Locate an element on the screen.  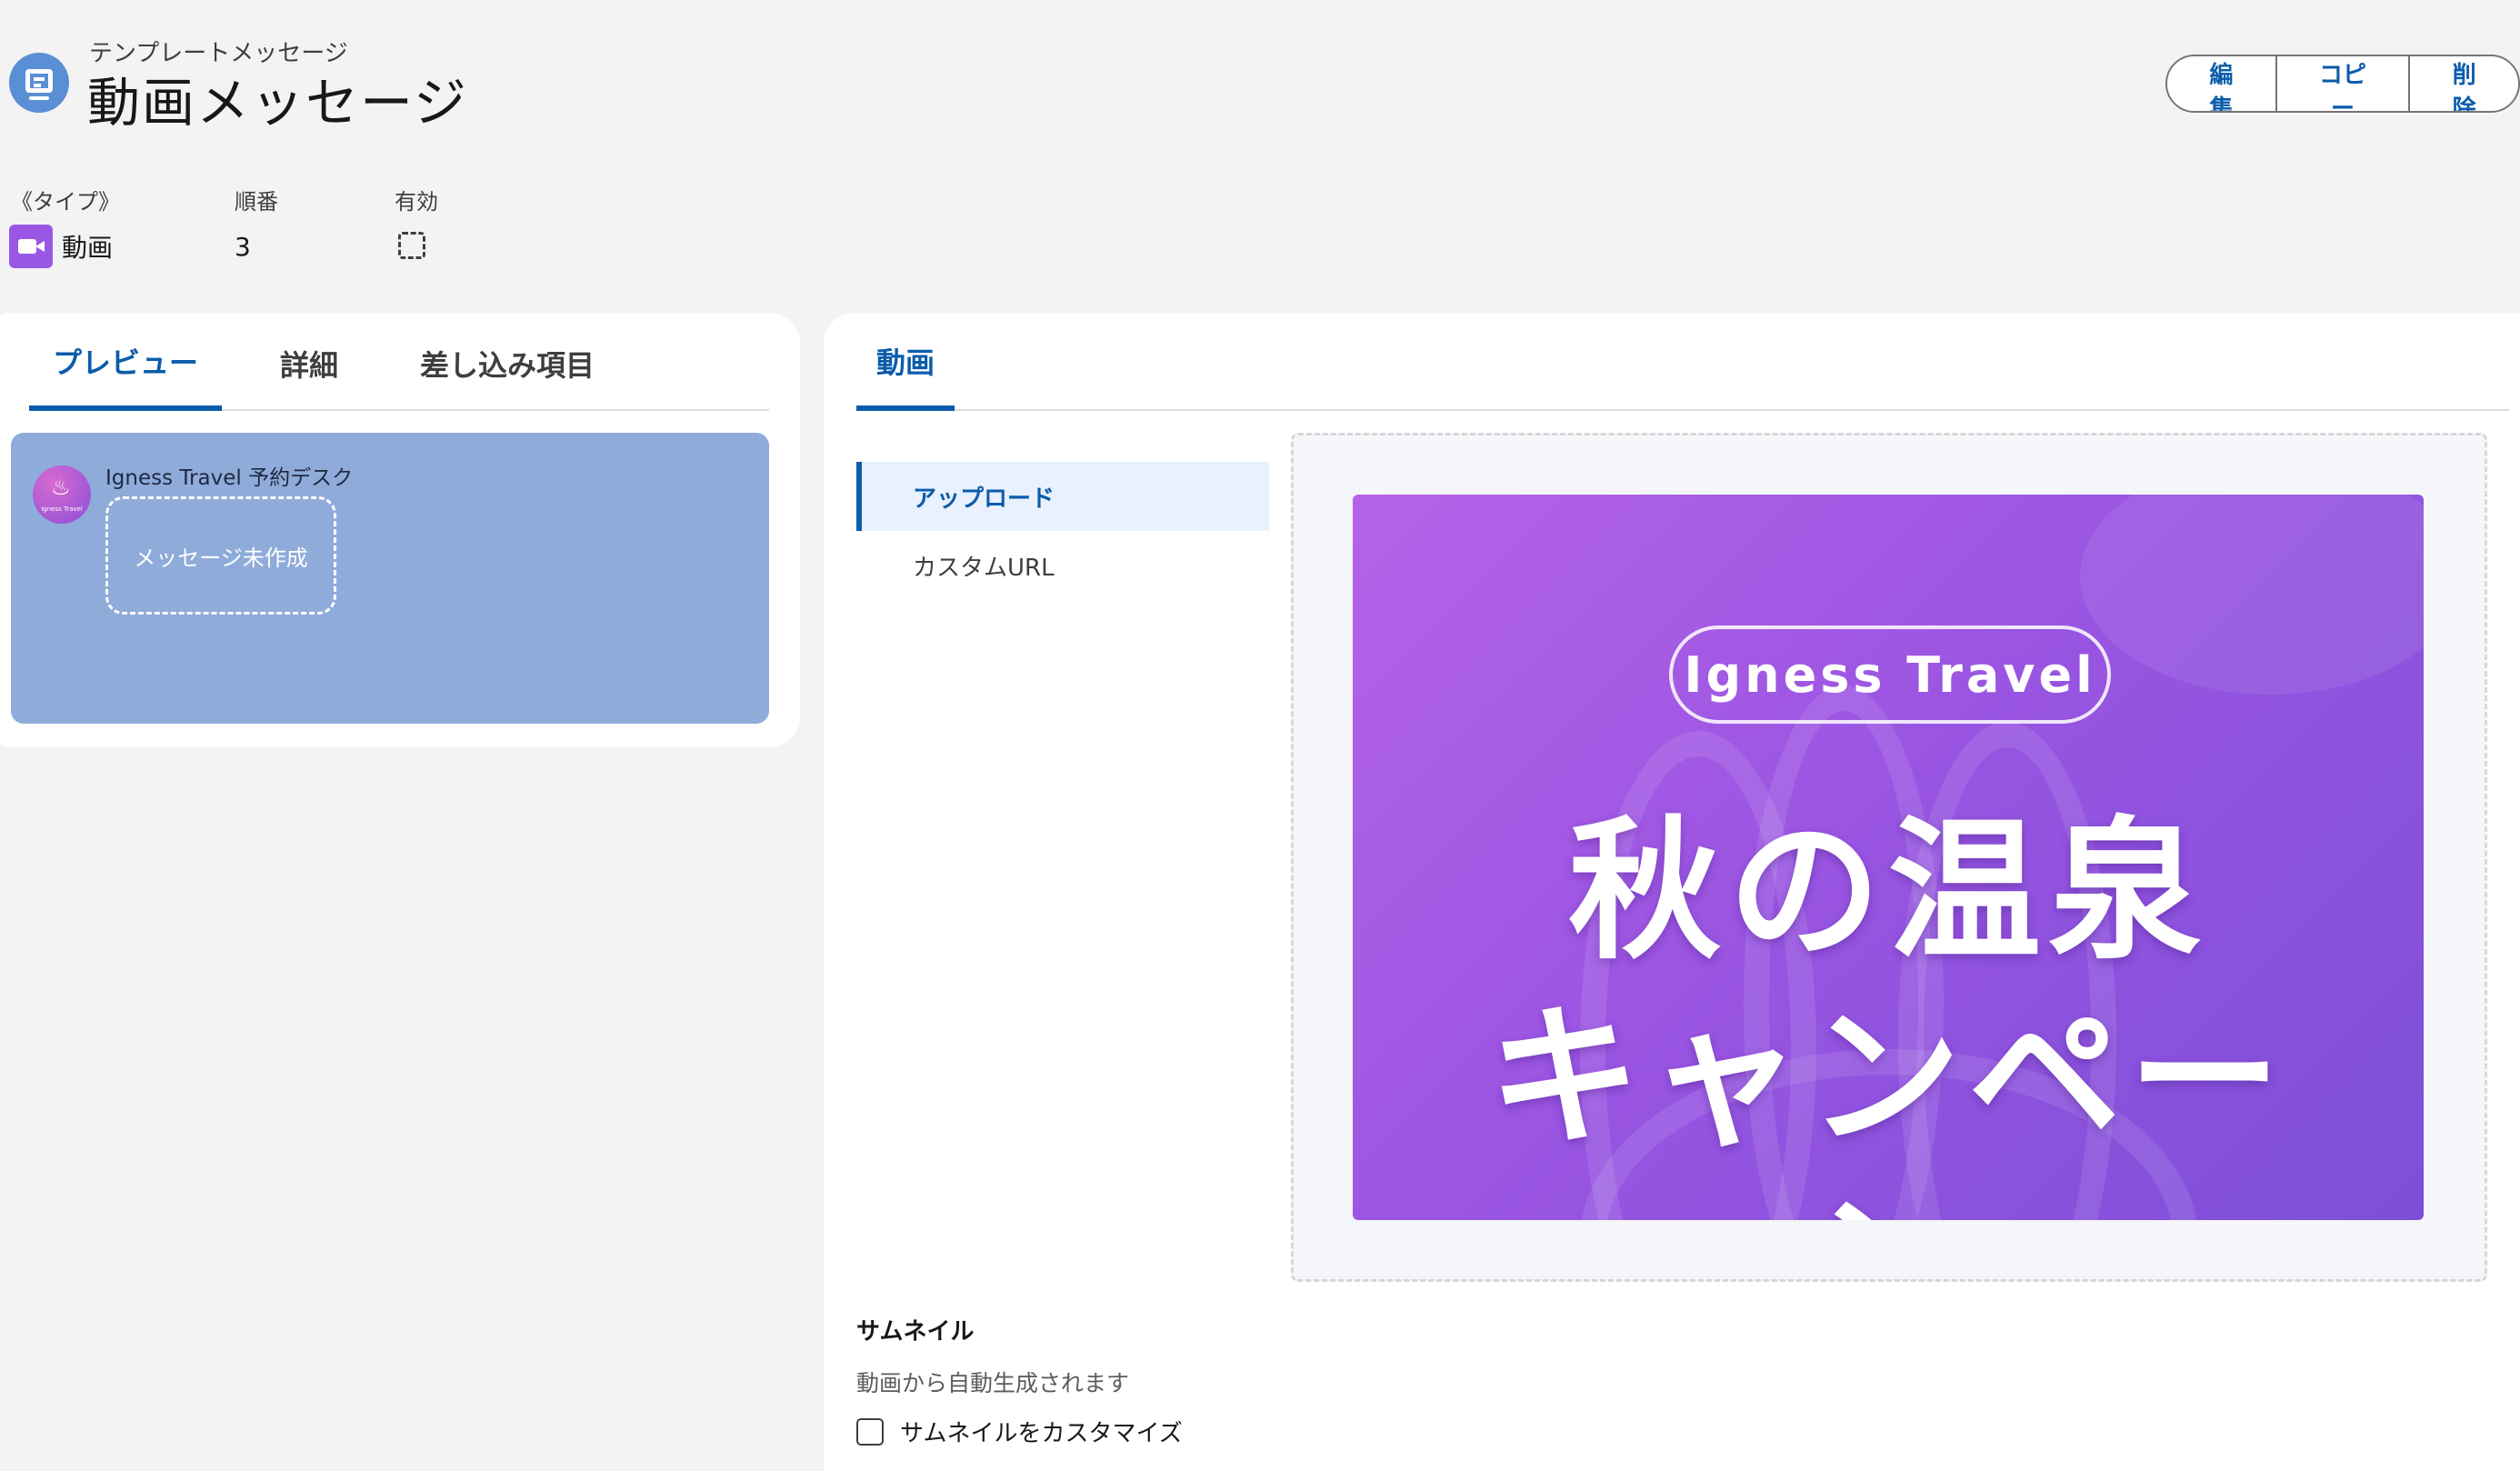
active-label: 有効 is located at coordinates (416, 202).